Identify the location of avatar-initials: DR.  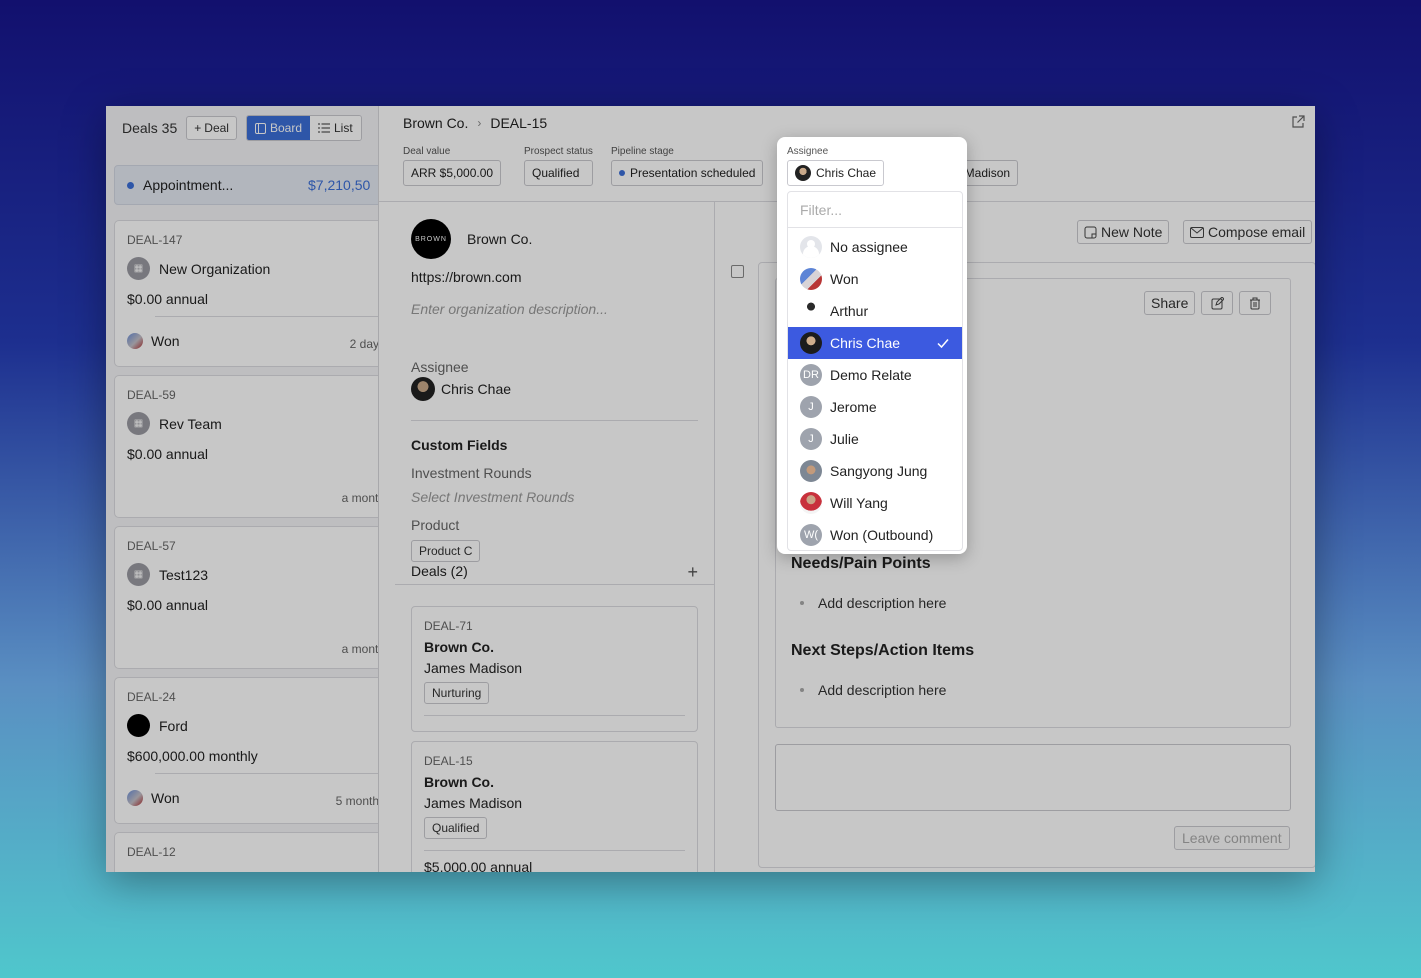
(811, 375).